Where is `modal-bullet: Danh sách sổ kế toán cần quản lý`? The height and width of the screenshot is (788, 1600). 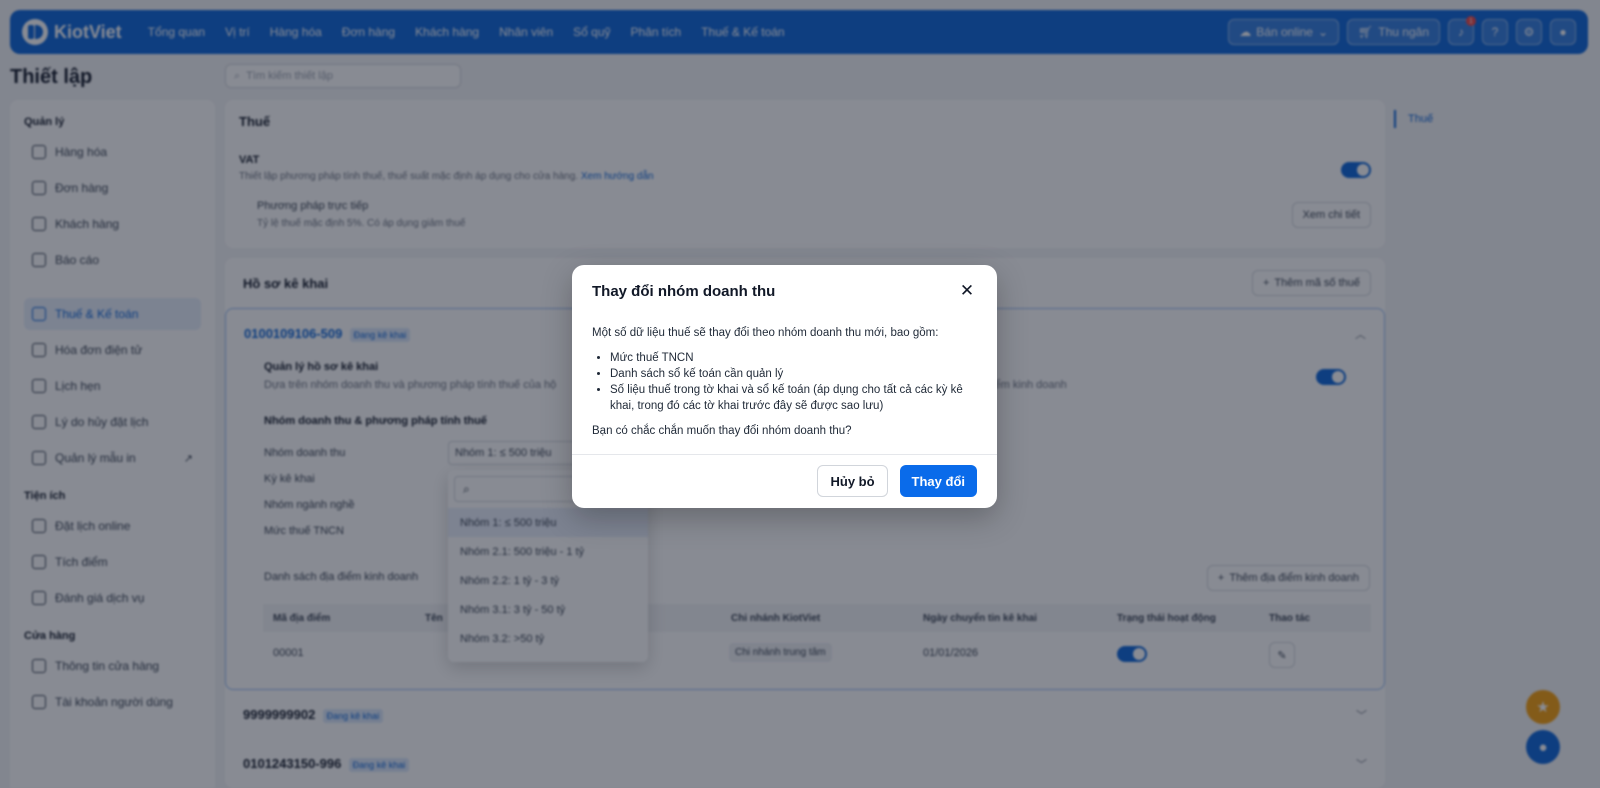 modal-bullet: Danh sách sổ kế toán cần quản lý is located at coordinates (793, 374).